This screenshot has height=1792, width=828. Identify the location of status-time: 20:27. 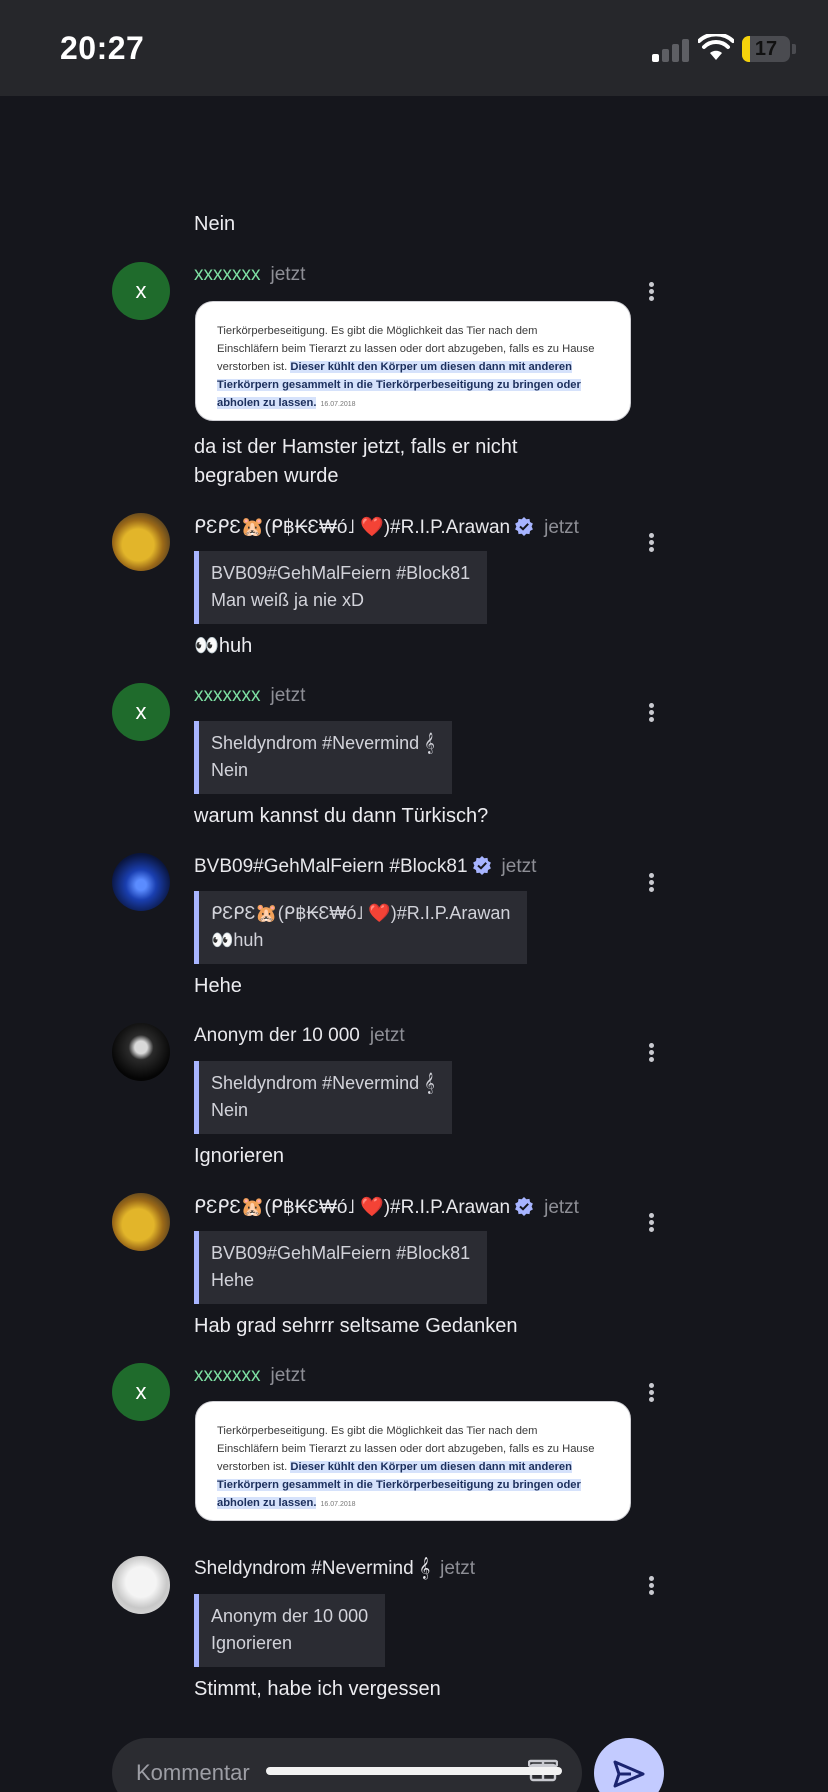
(102, 48).